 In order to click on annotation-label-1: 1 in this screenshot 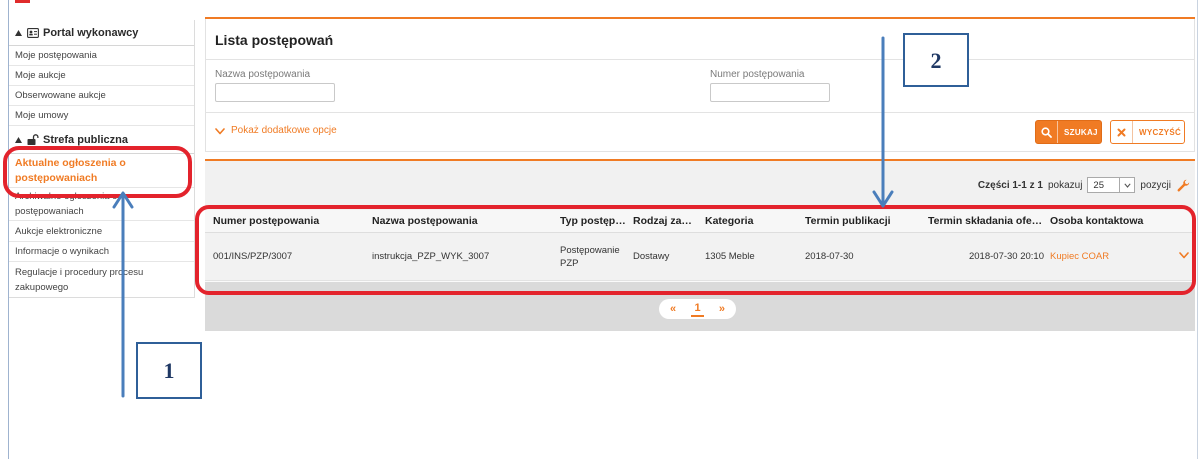, I will do `click(169, 370)`.